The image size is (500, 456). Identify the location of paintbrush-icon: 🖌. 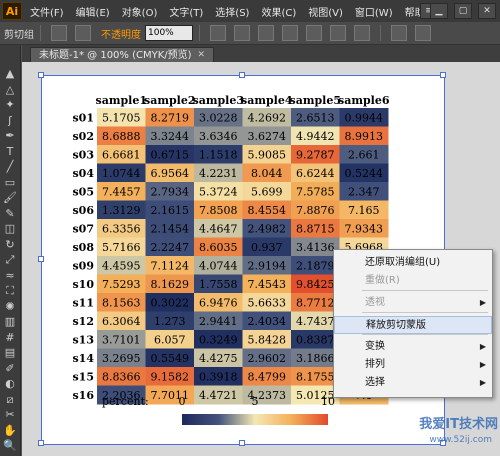
(10, 198).